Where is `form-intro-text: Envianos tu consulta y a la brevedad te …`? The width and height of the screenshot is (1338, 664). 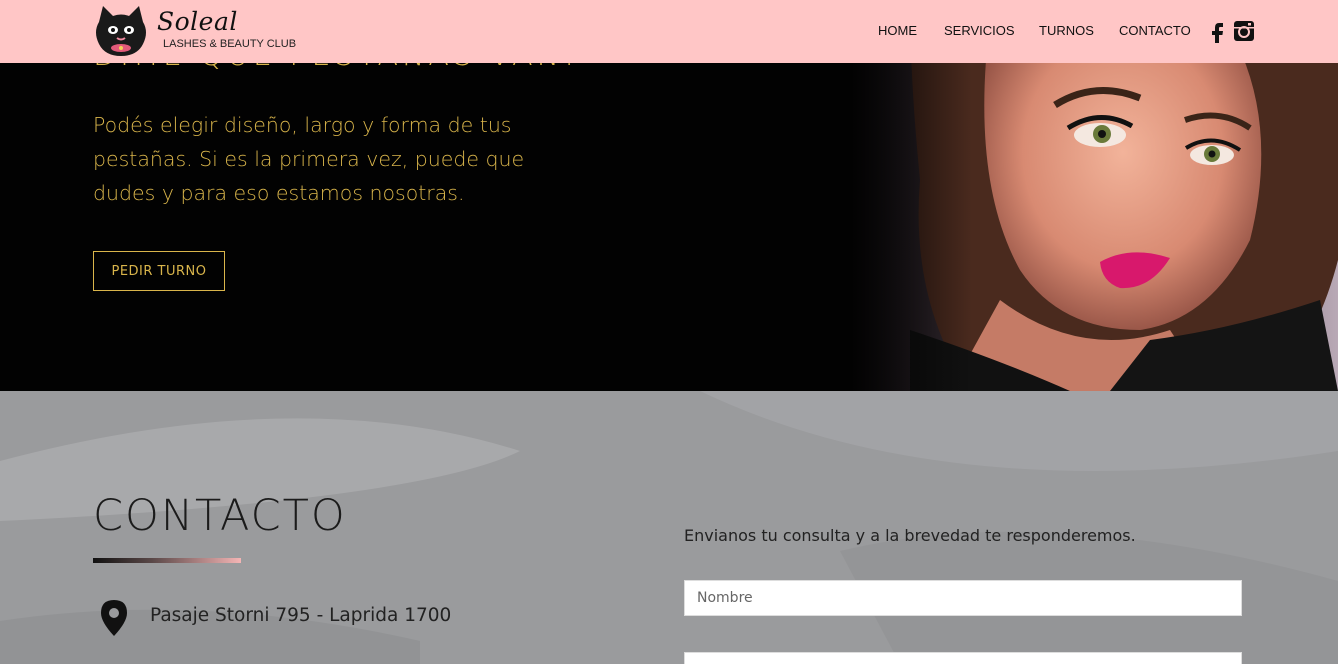
form-intro-text: Envianos tu consulta y a la brevedad te … is located at coordinates (910, 535).